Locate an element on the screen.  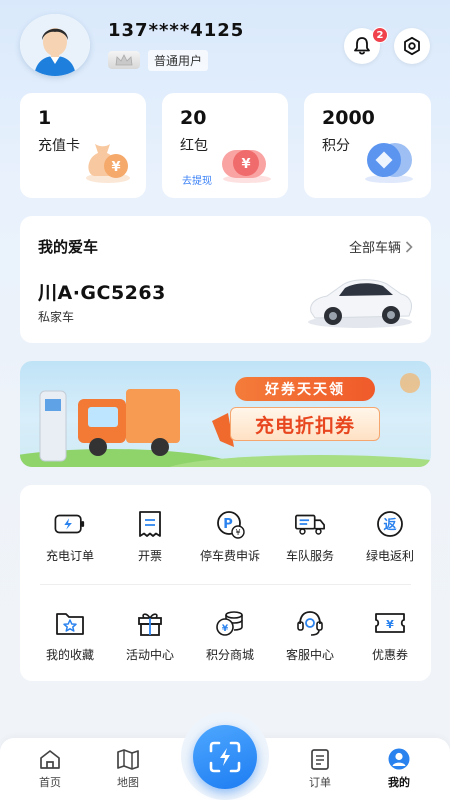
red-packet-stat: 20 红包 去提现 ¥ is located at coordinates (225, 145).